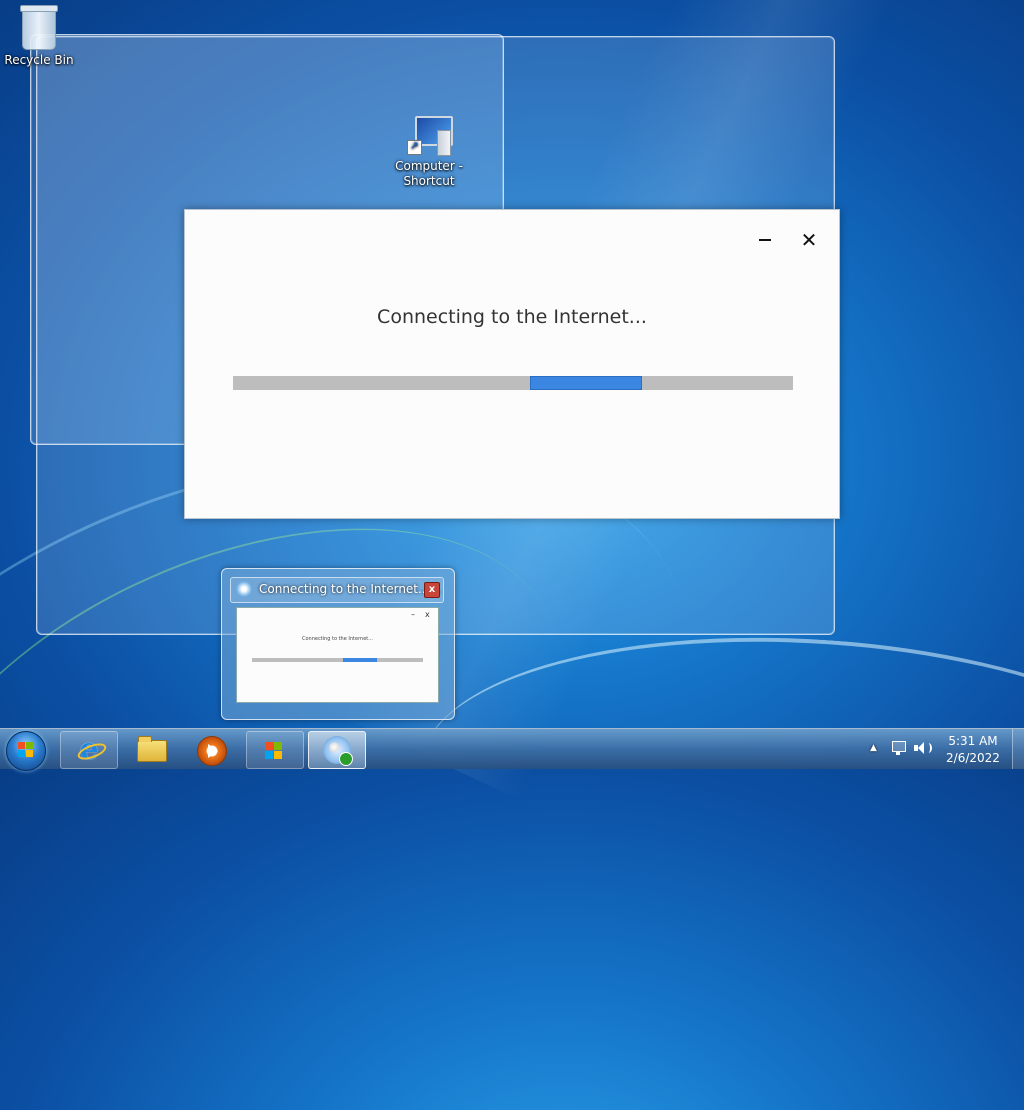  I want to click on thumbnail-header: Connecting to the Internet...... x, so click(337, 590).